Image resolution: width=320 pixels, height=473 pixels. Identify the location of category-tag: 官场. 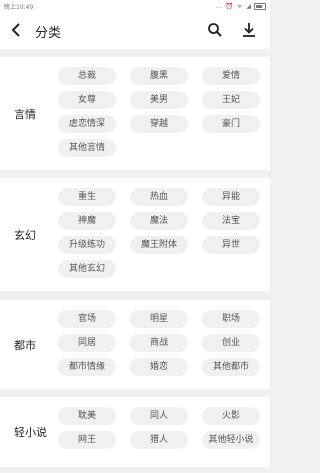
(87, 319).